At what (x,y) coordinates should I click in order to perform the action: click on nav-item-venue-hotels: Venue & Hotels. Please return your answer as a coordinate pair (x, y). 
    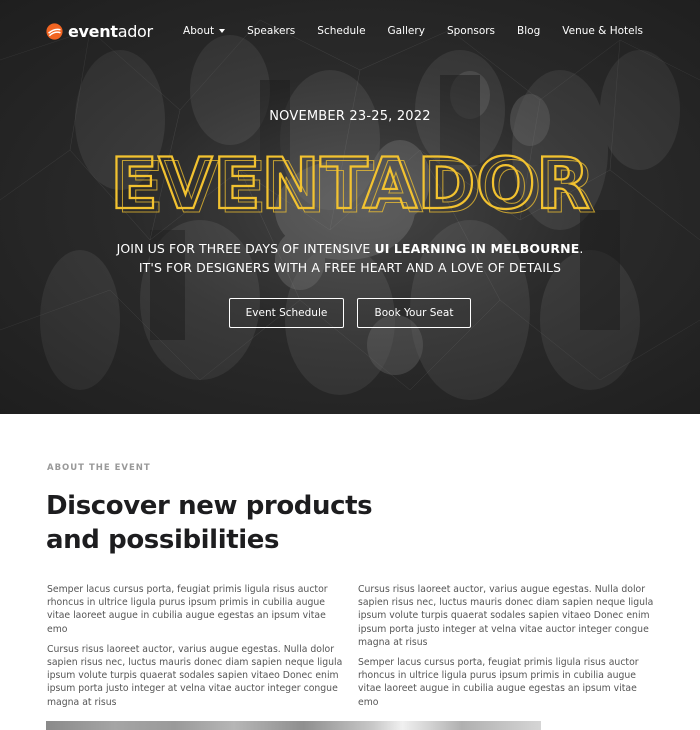
    Looking at the image, I should click on (602, 31).